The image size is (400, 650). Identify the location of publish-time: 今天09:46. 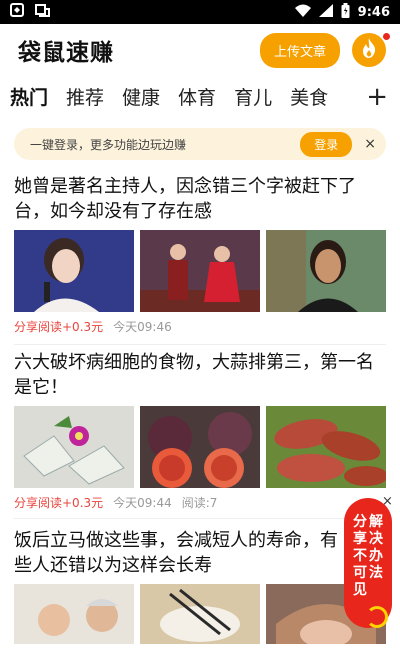
(142, 327).